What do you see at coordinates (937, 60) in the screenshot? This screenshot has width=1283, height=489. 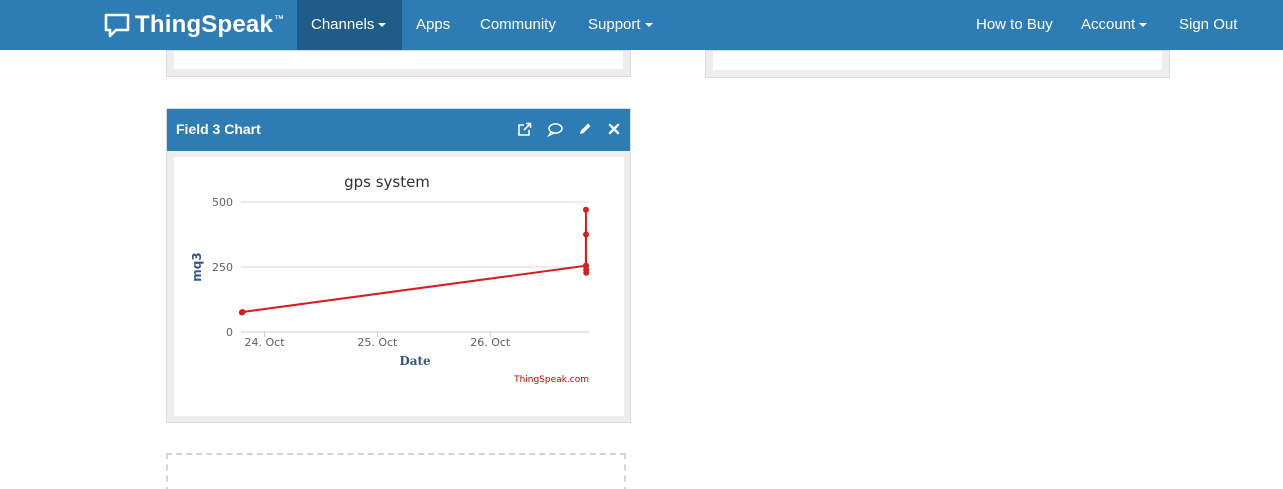 I see `panel-fragment-right-body` at bounding box center [937, 60].